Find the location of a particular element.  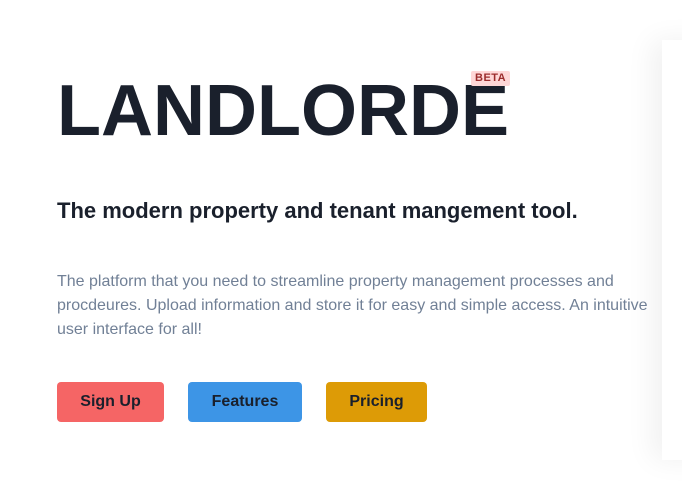

pricing-button: Pricing is located at coordinates (376, 402).